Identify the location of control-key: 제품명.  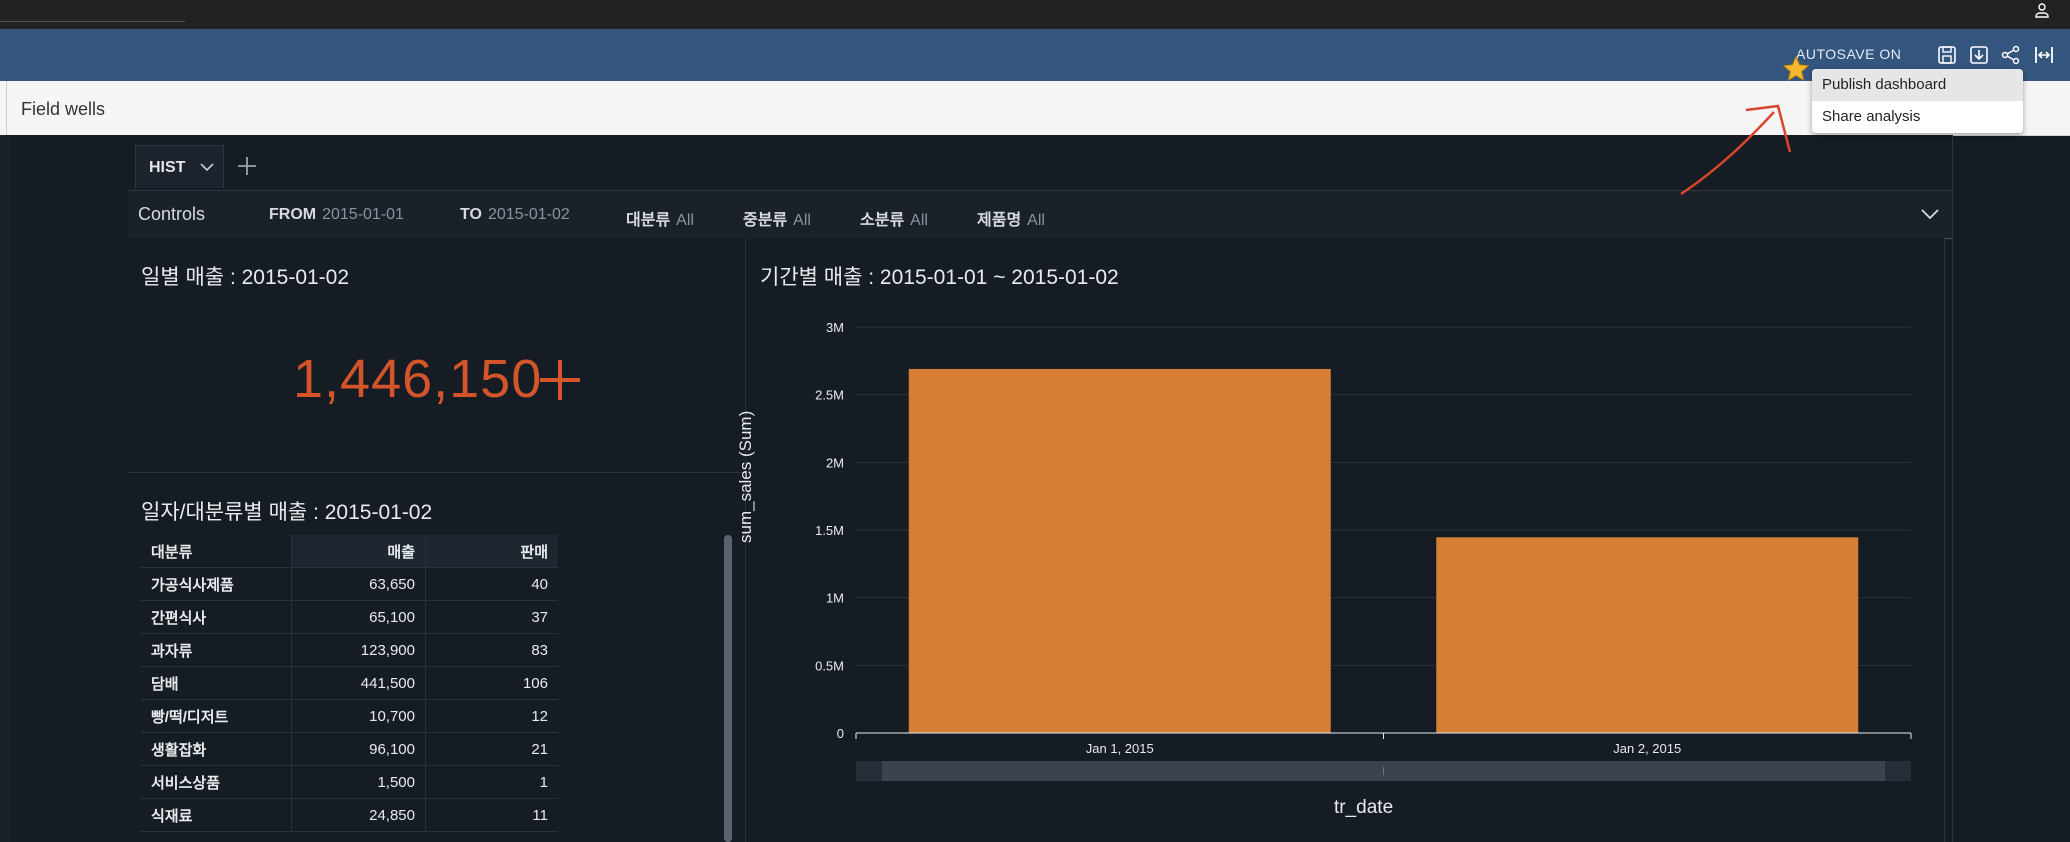
(999, 220).